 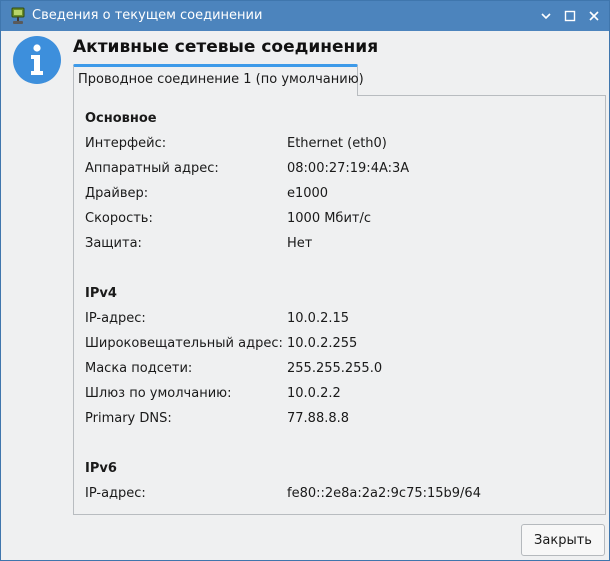 What do you see at coordinates (101, 293) in the screenshot?
I see `section-ipv4-title: IPv4` at bounding box center [101, 293].